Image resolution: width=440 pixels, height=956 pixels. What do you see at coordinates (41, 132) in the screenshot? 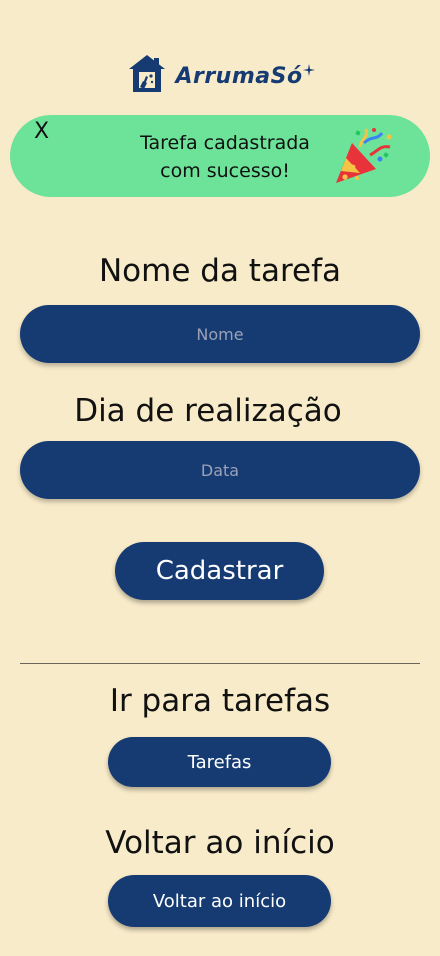
I see `toast-close-button: X` at bounding box center [41, 132].